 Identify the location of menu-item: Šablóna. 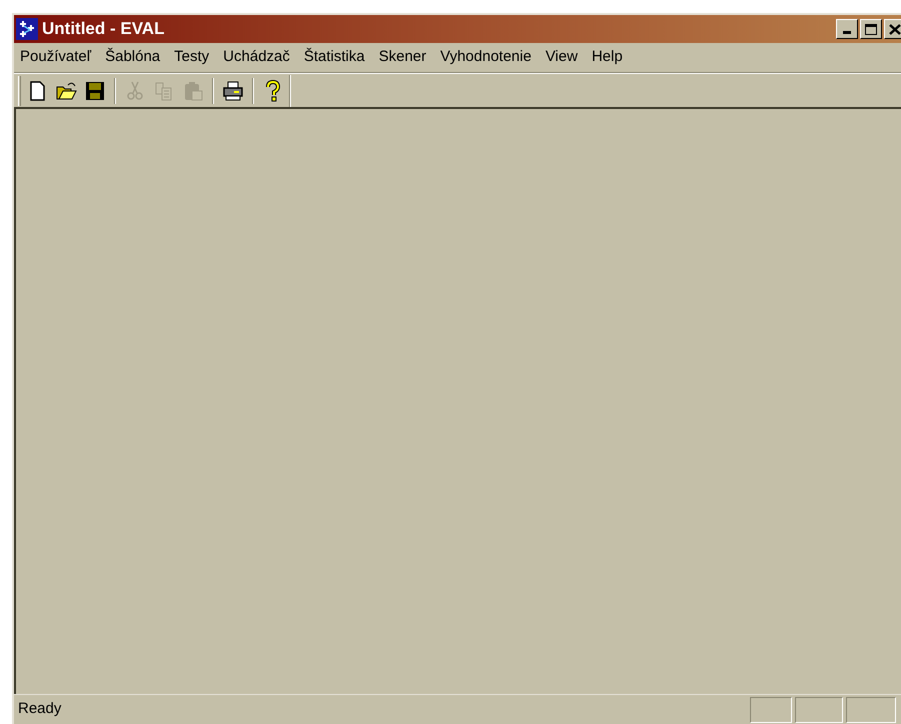
(132, 57).